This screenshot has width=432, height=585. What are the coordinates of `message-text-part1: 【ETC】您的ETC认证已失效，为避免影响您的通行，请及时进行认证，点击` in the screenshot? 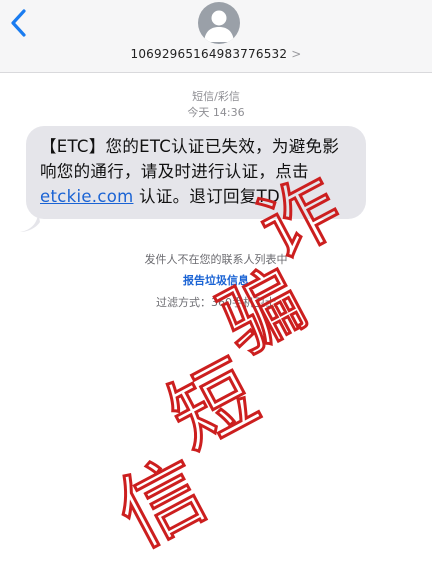 It's located at (190, 159).